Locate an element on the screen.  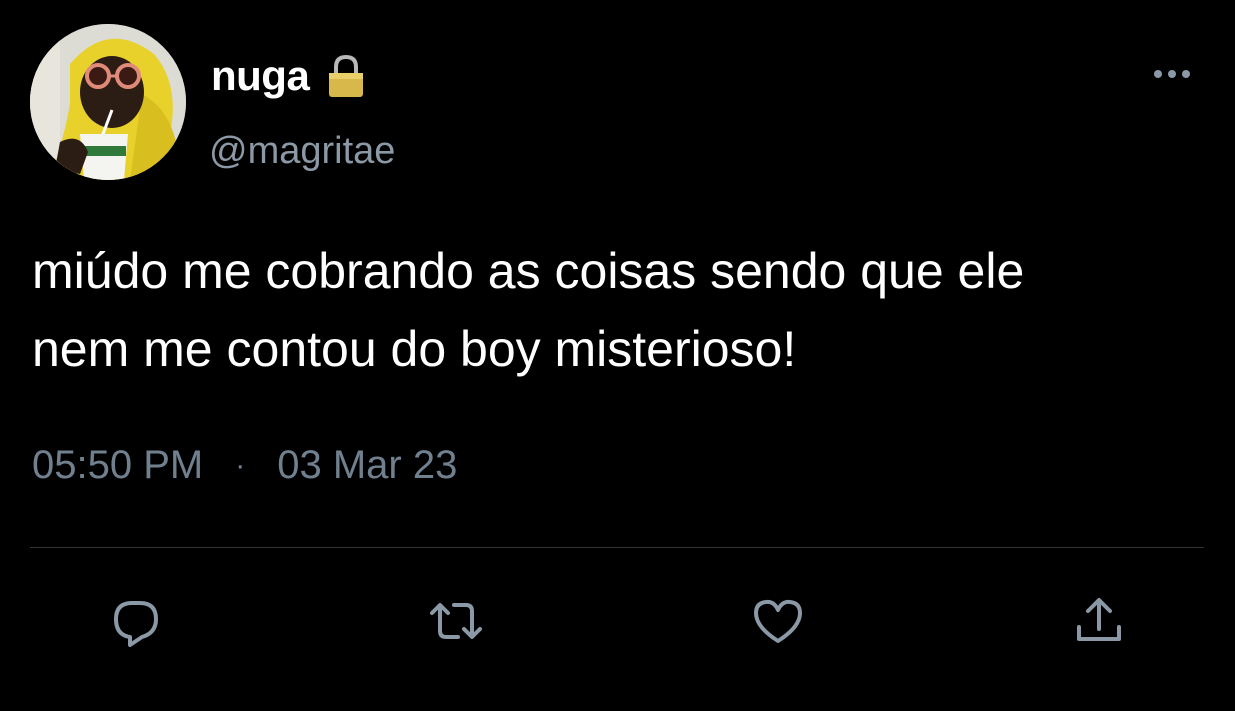
author-name-row: nuga is located at coordinates (290, 76).